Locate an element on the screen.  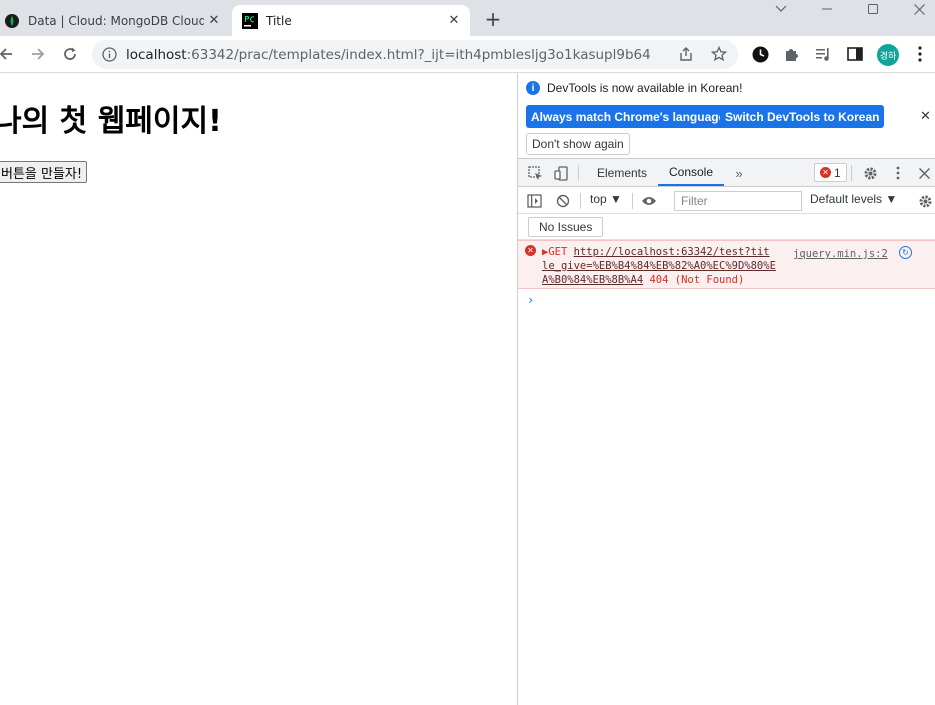
media-control-icon is located at coordinates (823, 54).